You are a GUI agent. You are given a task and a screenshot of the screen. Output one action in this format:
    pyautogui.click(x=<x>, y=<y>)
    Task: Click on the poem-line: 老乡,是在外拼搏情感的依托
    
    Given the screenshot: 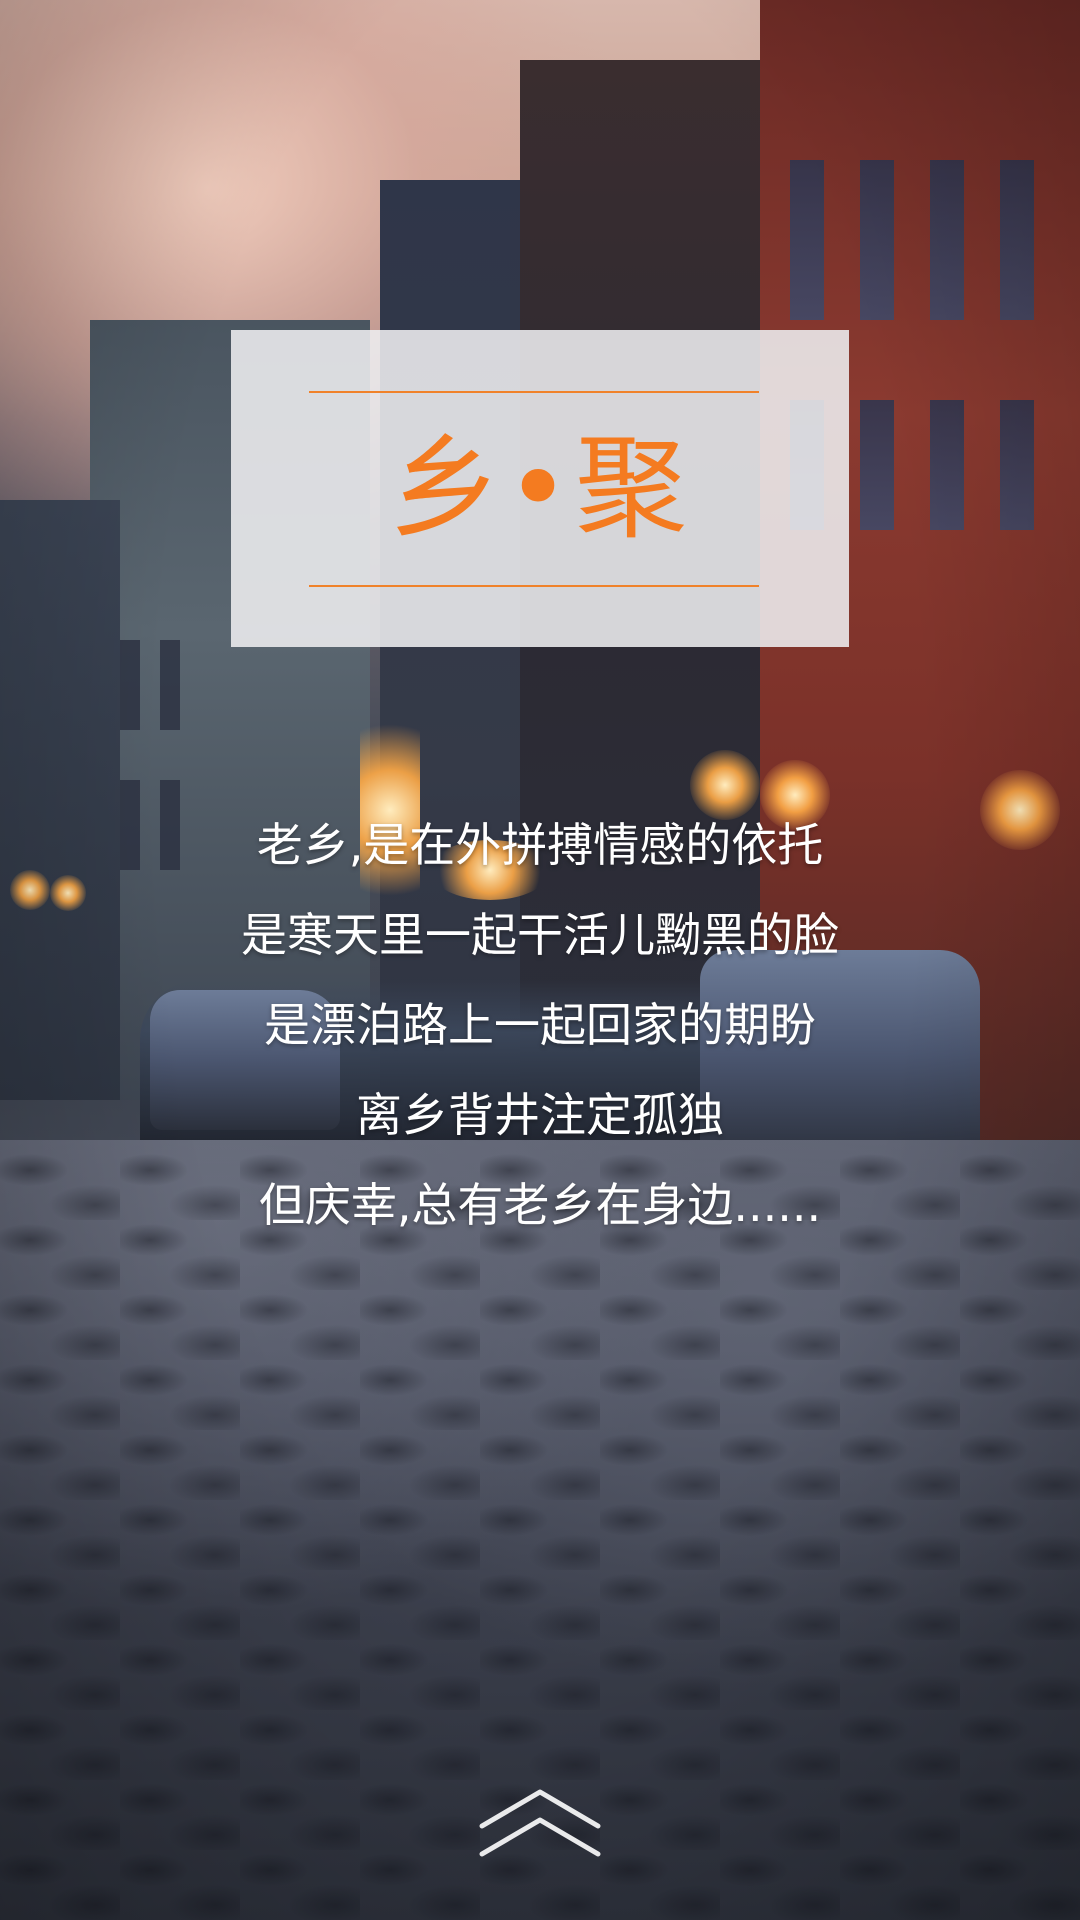 What is the action you would take?
    pyautogui.click(x=540, y=845)
    